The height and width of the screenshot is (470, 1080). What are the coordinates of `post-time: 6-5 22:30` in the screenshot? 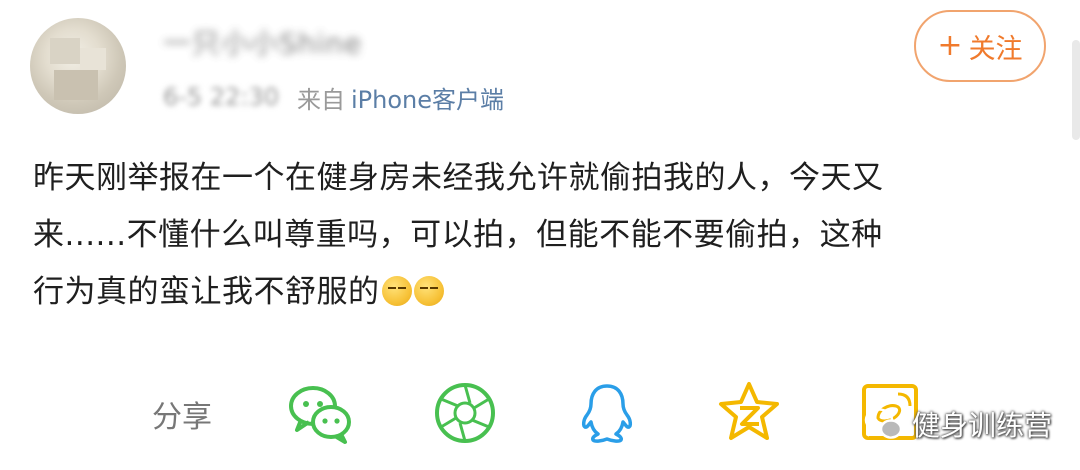 It's located at (221, 97).